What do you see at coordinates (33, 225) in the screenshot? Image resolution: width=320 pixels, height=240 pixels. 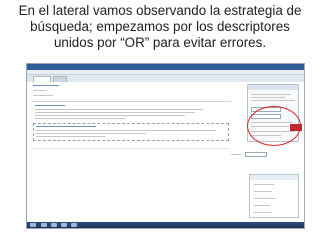 I see `start-icon` at bounding box center [33, 225].